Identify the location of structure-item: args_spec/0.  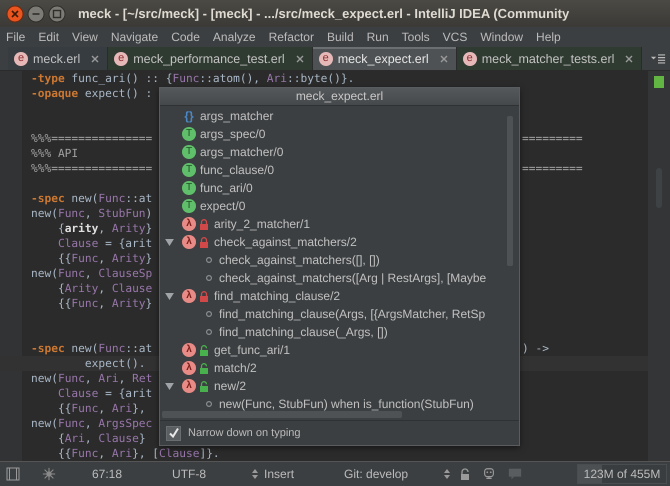
(233, 134).